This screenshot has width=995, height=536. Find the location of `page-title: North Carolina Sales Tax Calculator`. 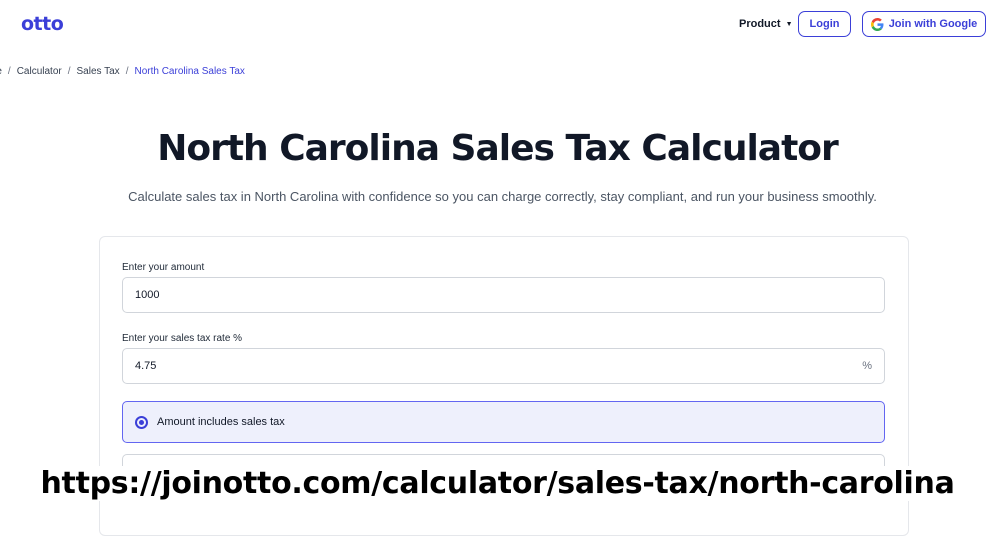

page-title: North Carolina Sales Tax Calculator is located at coordinates (498, 148).